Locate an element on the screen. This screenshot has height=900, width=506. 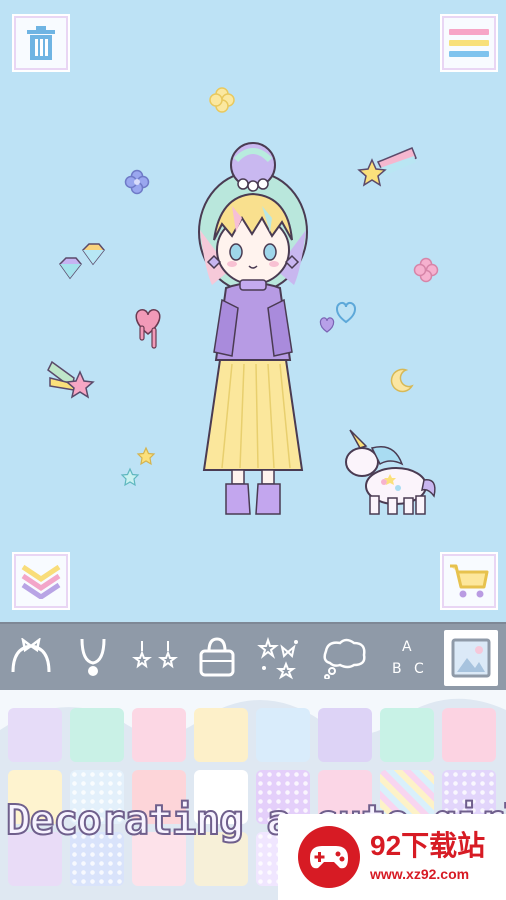
text-letter-a: A is located at coordinates (407, 647).